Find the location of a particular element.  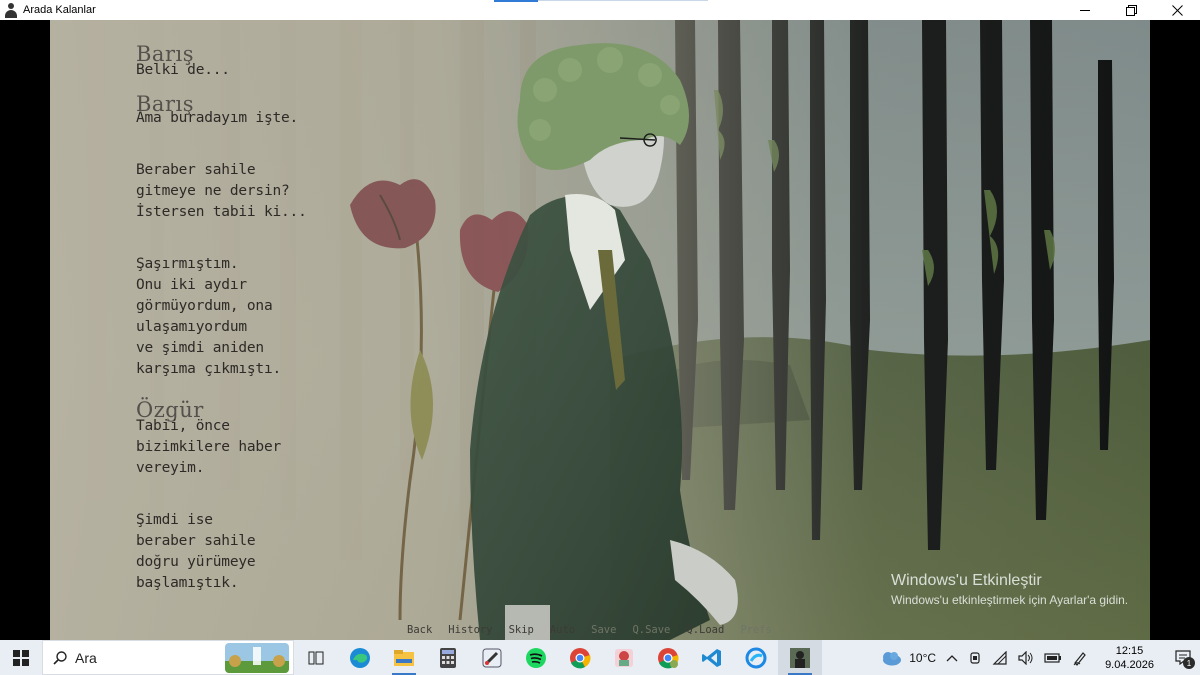

dialogue-line: Şimdi ise is located at coordinates (174, 520).